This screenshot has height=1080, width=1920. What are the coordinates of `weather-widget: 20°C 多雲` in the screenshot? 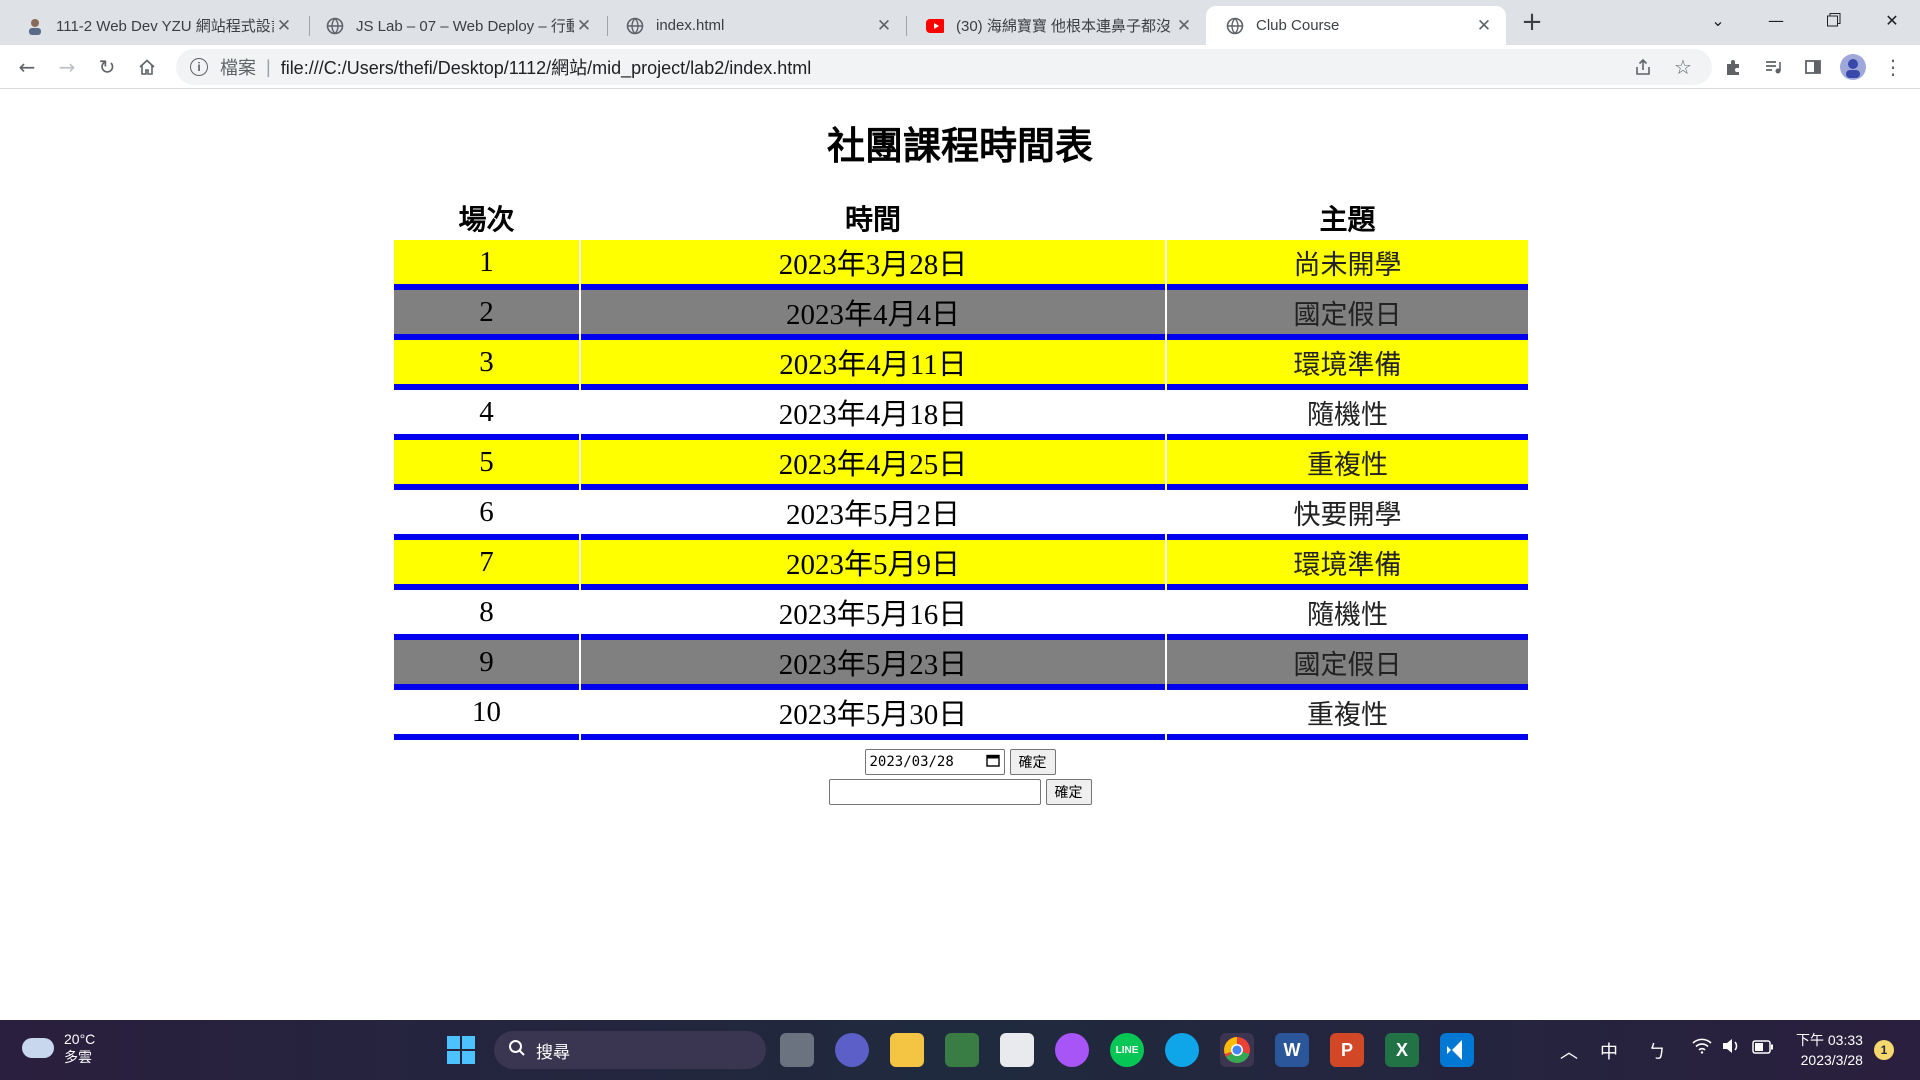 It's located at (58, 1048).